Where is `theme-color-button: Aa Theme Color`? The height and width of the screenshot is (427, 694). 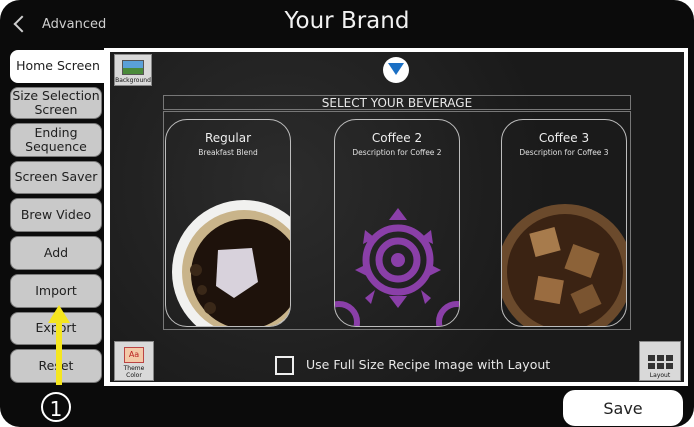
theme-color-button: Aa Theme Color is located at coordinates (134, 361).